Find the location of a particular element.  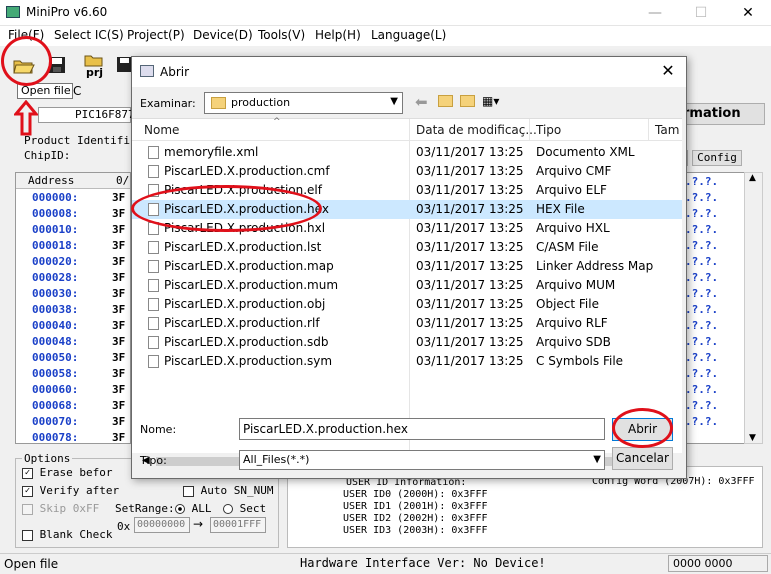

grid-row: 000070: 3F is located at coordinates (73, 422).